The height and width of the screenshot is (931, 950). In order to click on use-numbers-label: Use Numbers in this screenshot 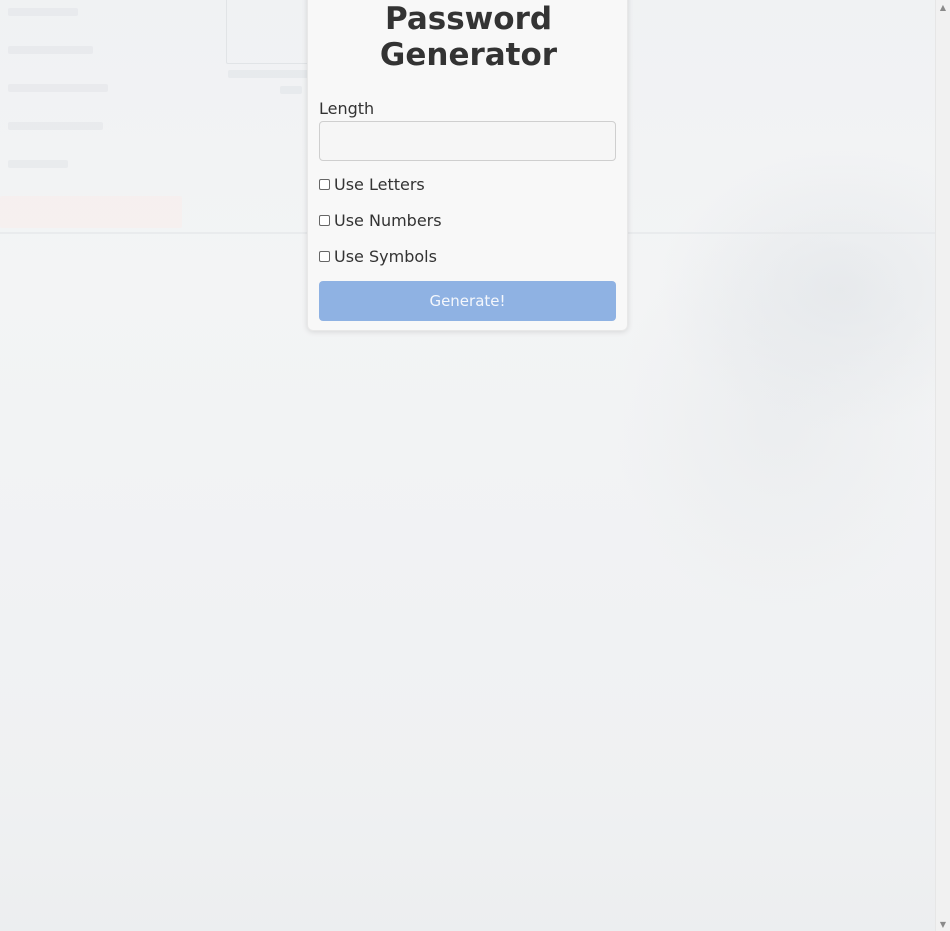, I will do `click(388, 220)`.